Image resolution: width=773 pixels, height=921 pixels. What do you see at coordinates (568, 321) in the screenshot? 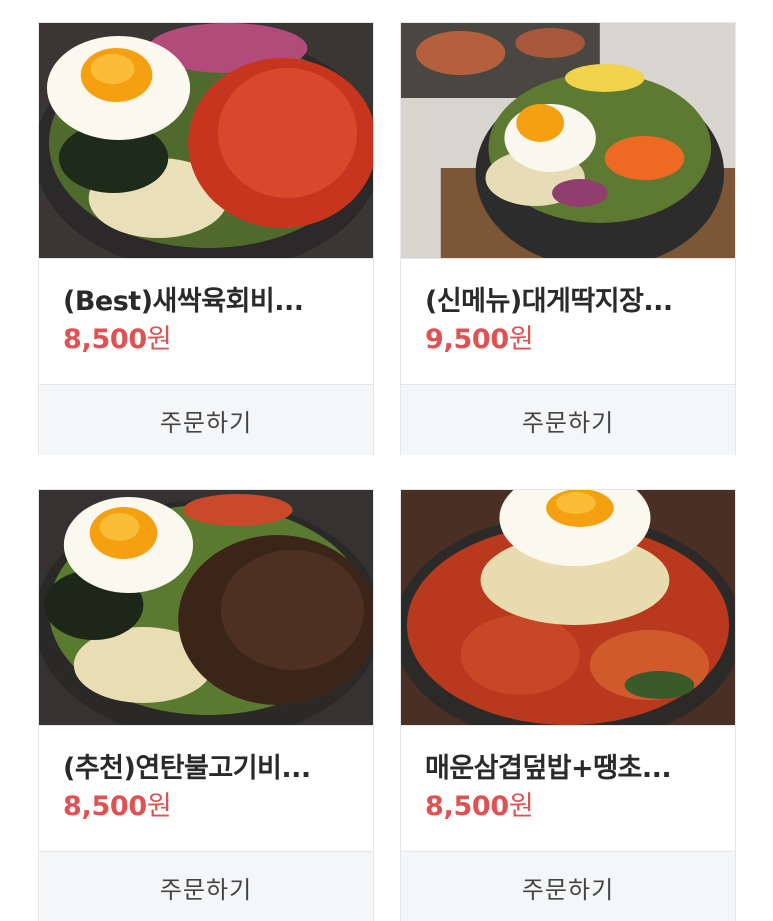
I see `product-info: (신메뉴)대게딱지장... 9,500원` at bounding box center [568, 321].